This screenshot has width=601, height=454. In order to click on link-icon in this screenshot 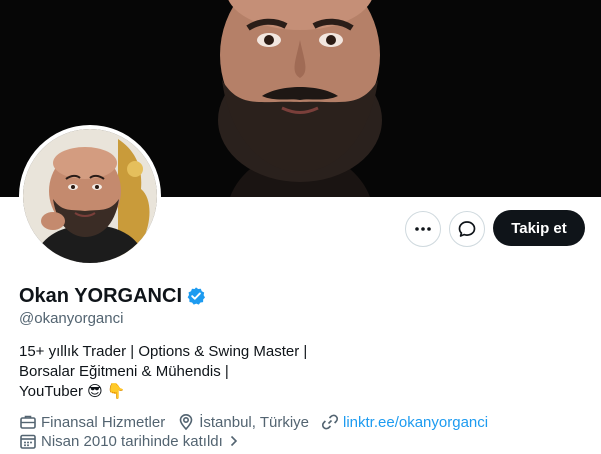, I will do `click(330, 422)`.